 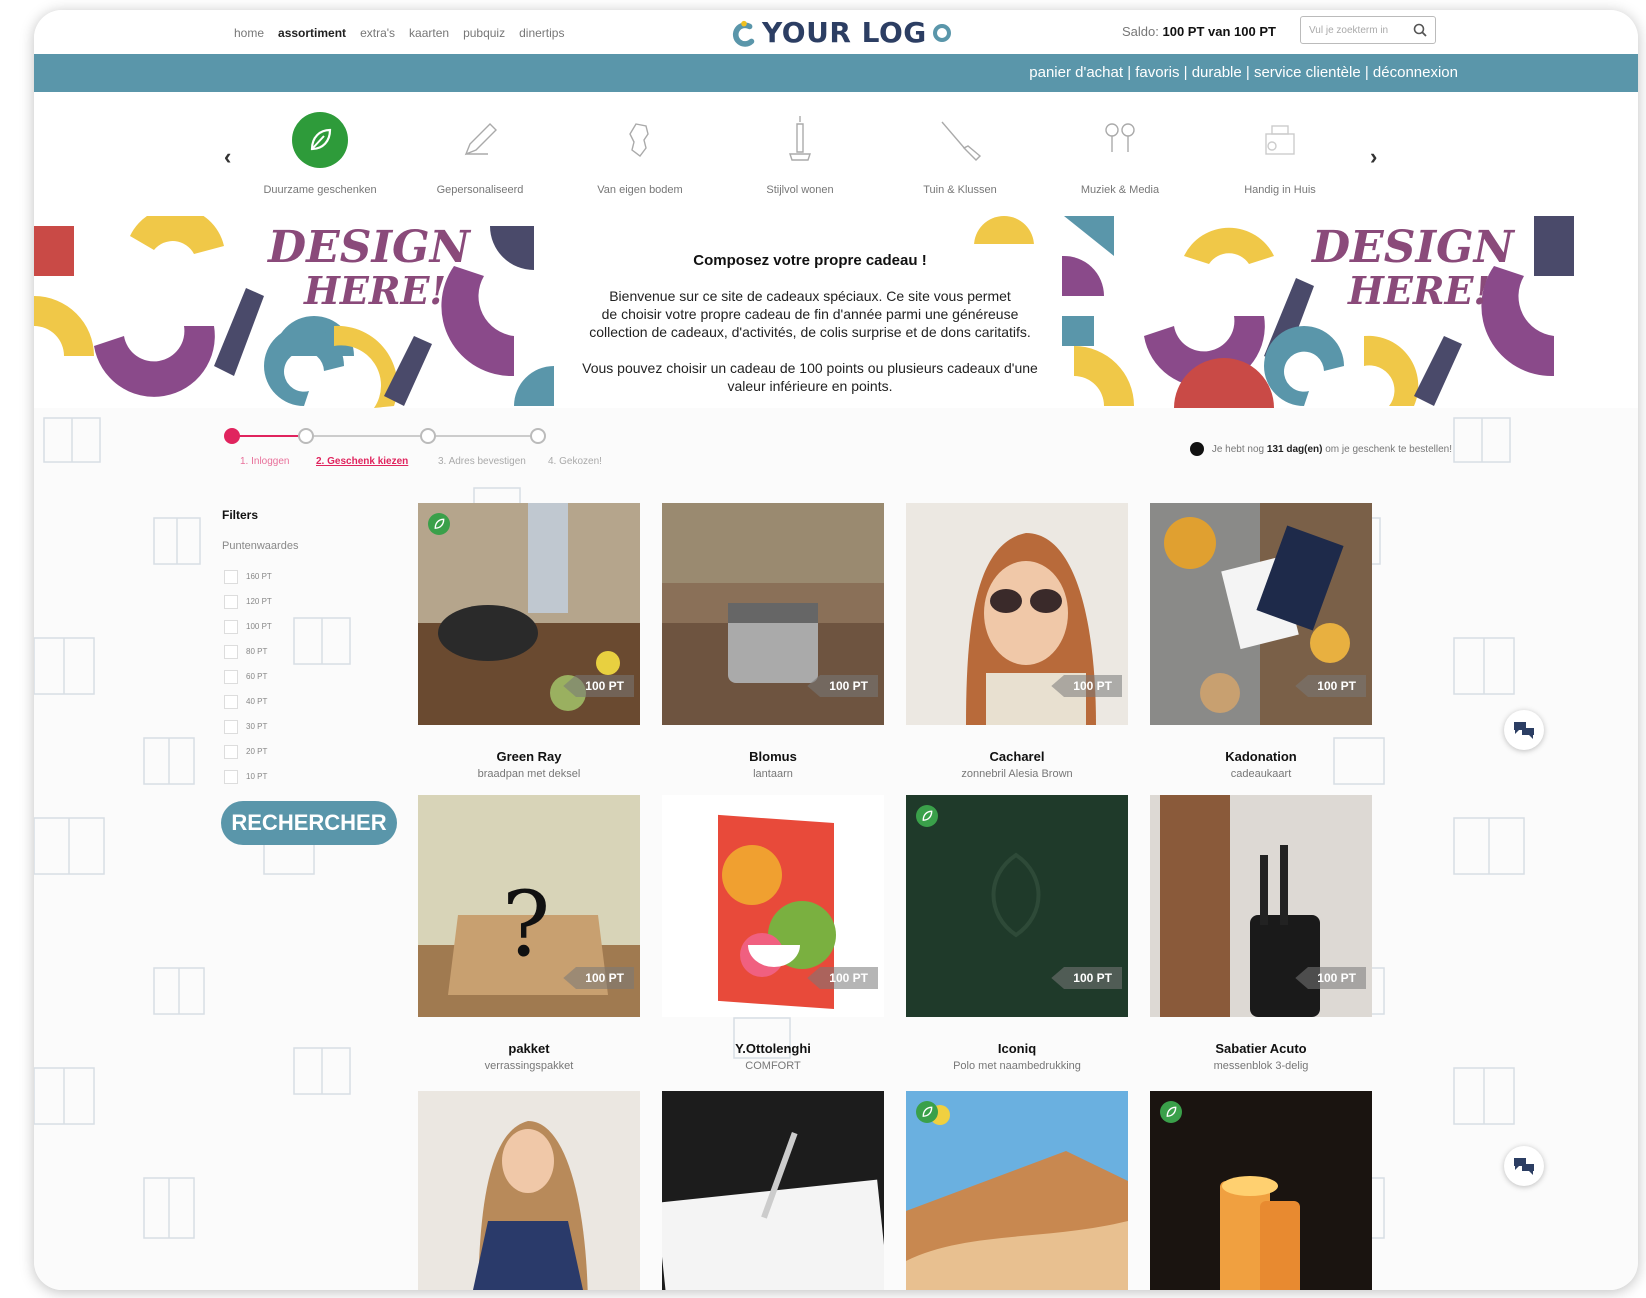 I want to click on filter-option: 10 PT, so click(x=313, y=776).